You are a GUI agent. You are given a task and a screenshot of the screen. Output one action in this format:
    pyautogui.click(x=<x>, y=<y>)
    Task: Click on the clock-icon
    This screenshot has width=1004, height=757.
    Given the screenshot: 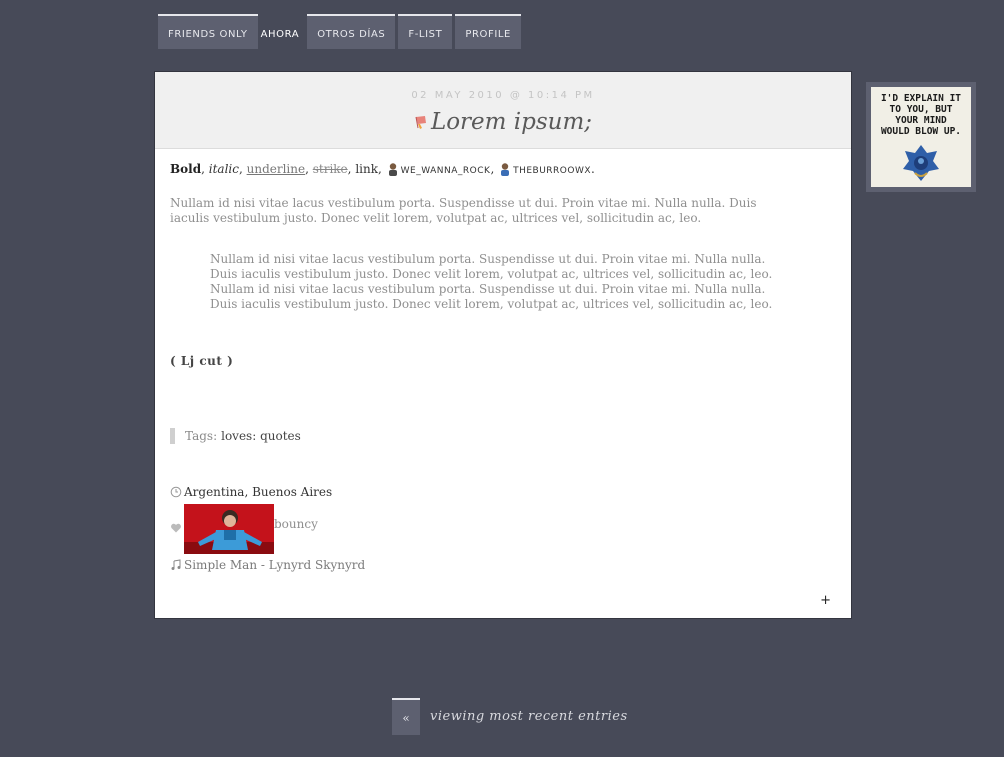 What is the action you would take?
    pyautogui.click(x=176, y=492)
    